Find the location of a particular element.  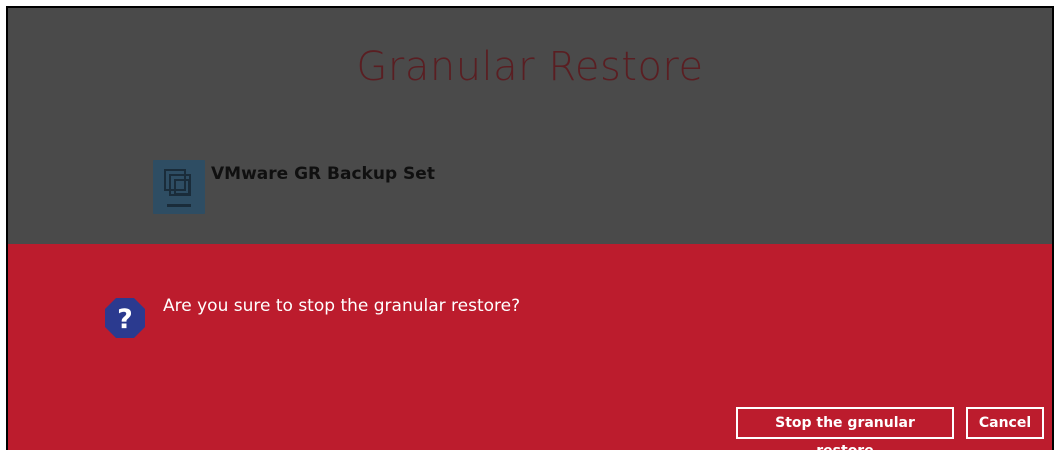

page-title: Granular Restore is located at coordinates (530, 67).